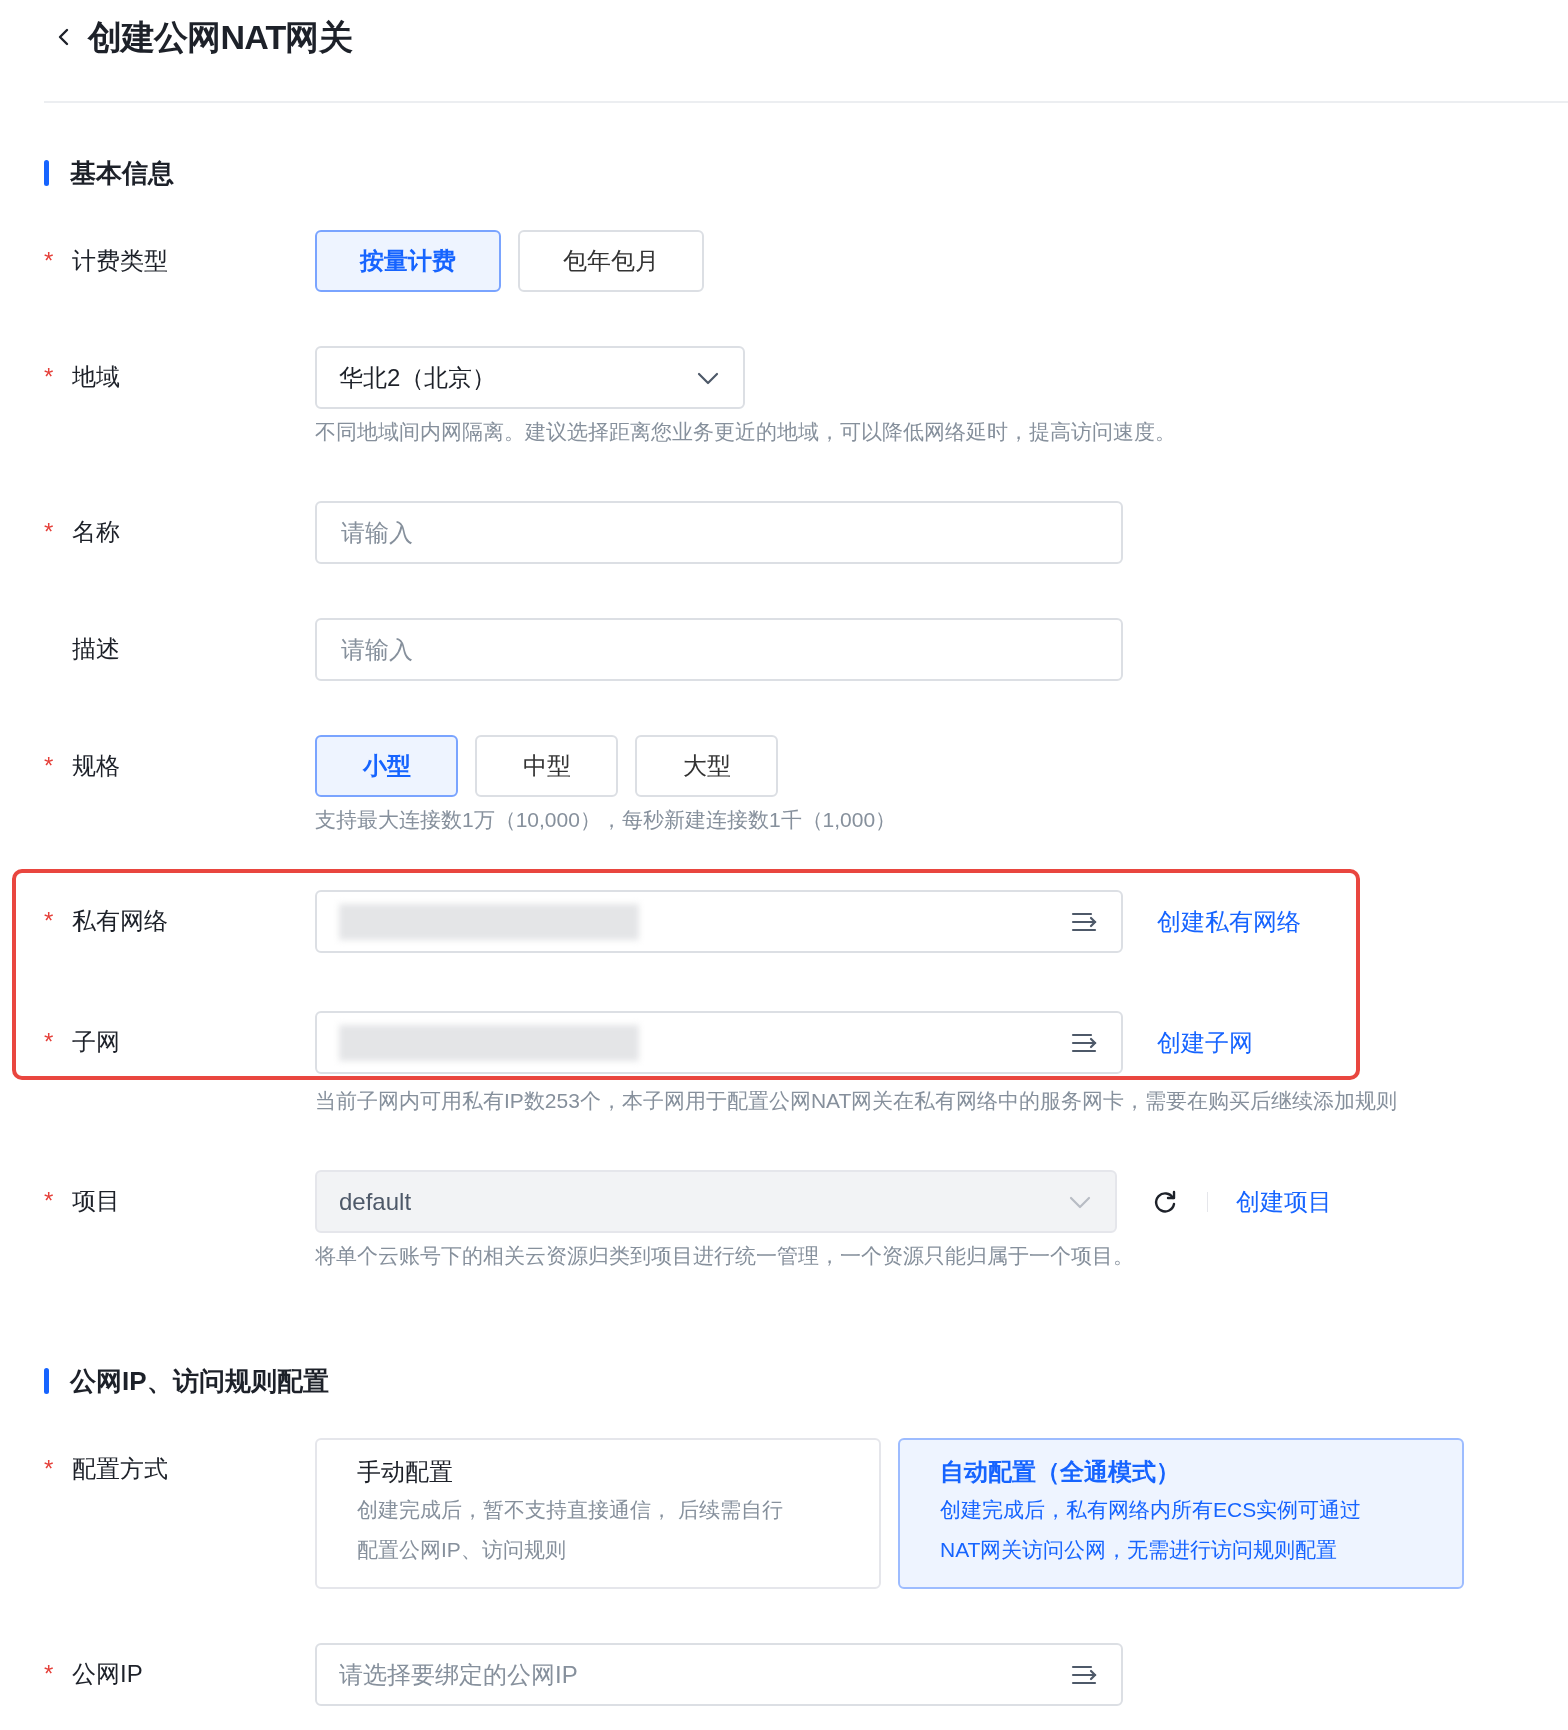 The image size is (1568, 1730). I want to click on create-link: 创建子网, so click(1205, 1042).